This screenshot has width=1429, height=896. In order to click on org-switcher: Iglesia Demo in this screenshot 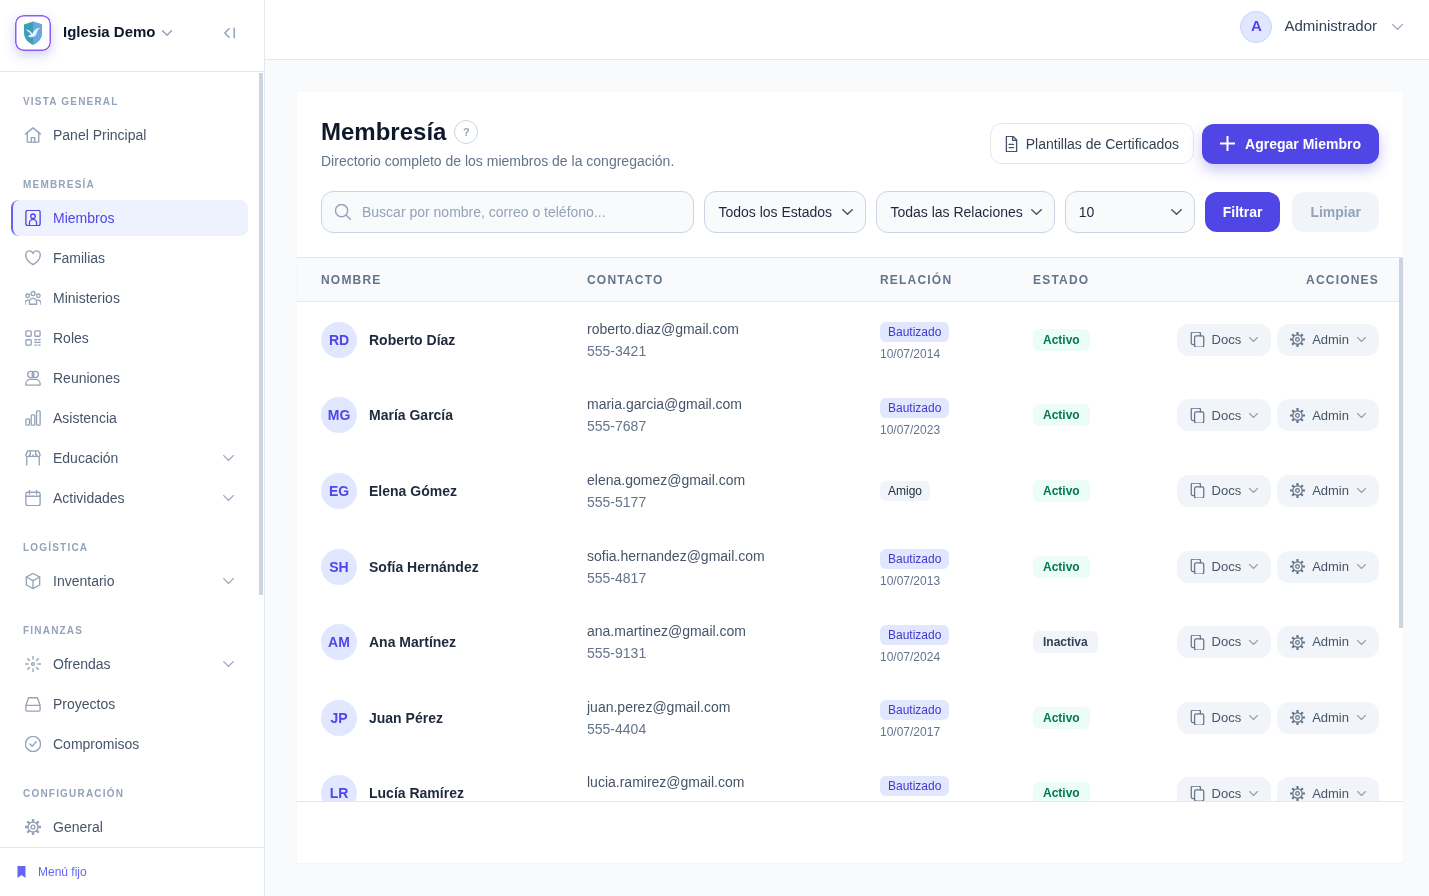, I will do `click(117, 32)`.